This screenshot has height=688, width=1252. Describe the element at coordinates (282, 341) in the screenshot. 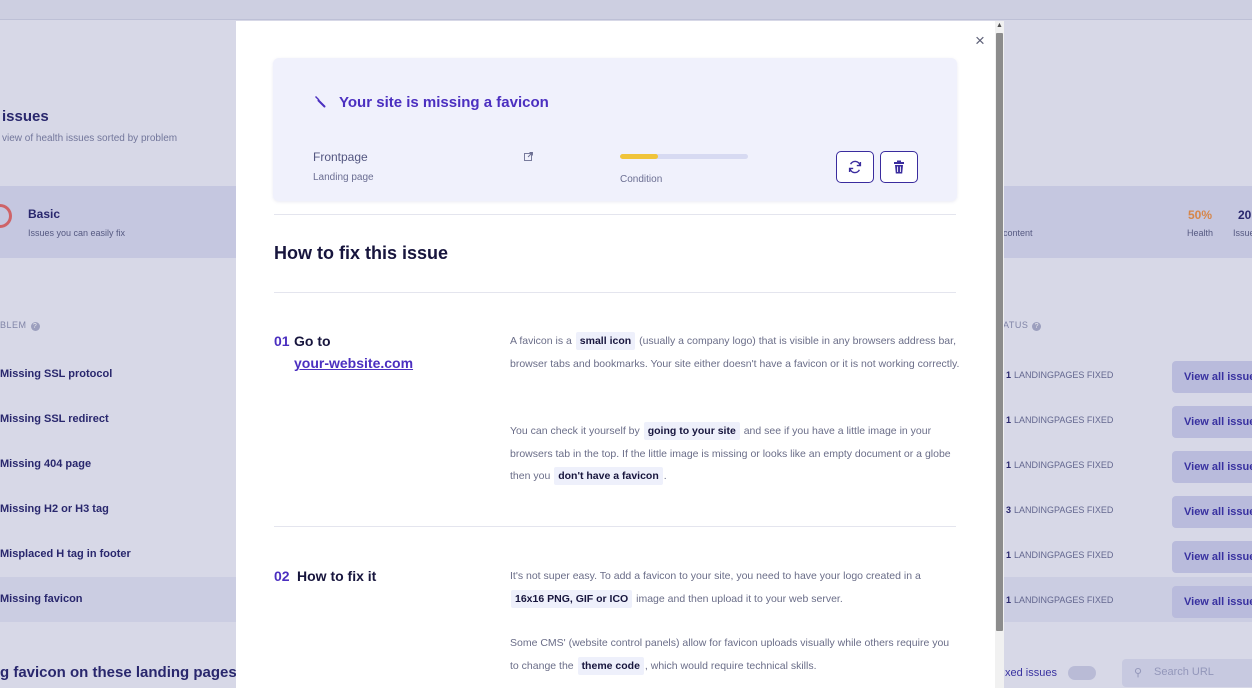

I see `step-number: 01` at that location.